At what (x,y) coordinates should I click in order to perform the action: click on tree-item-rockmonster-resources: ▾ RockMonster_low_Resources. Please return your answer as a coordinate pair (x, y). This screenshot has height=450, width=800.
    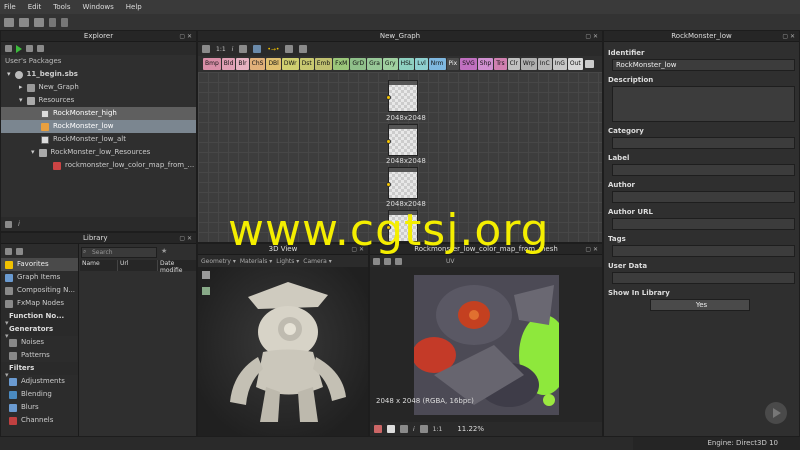
    Looking at the image, I should click on (98, 152).